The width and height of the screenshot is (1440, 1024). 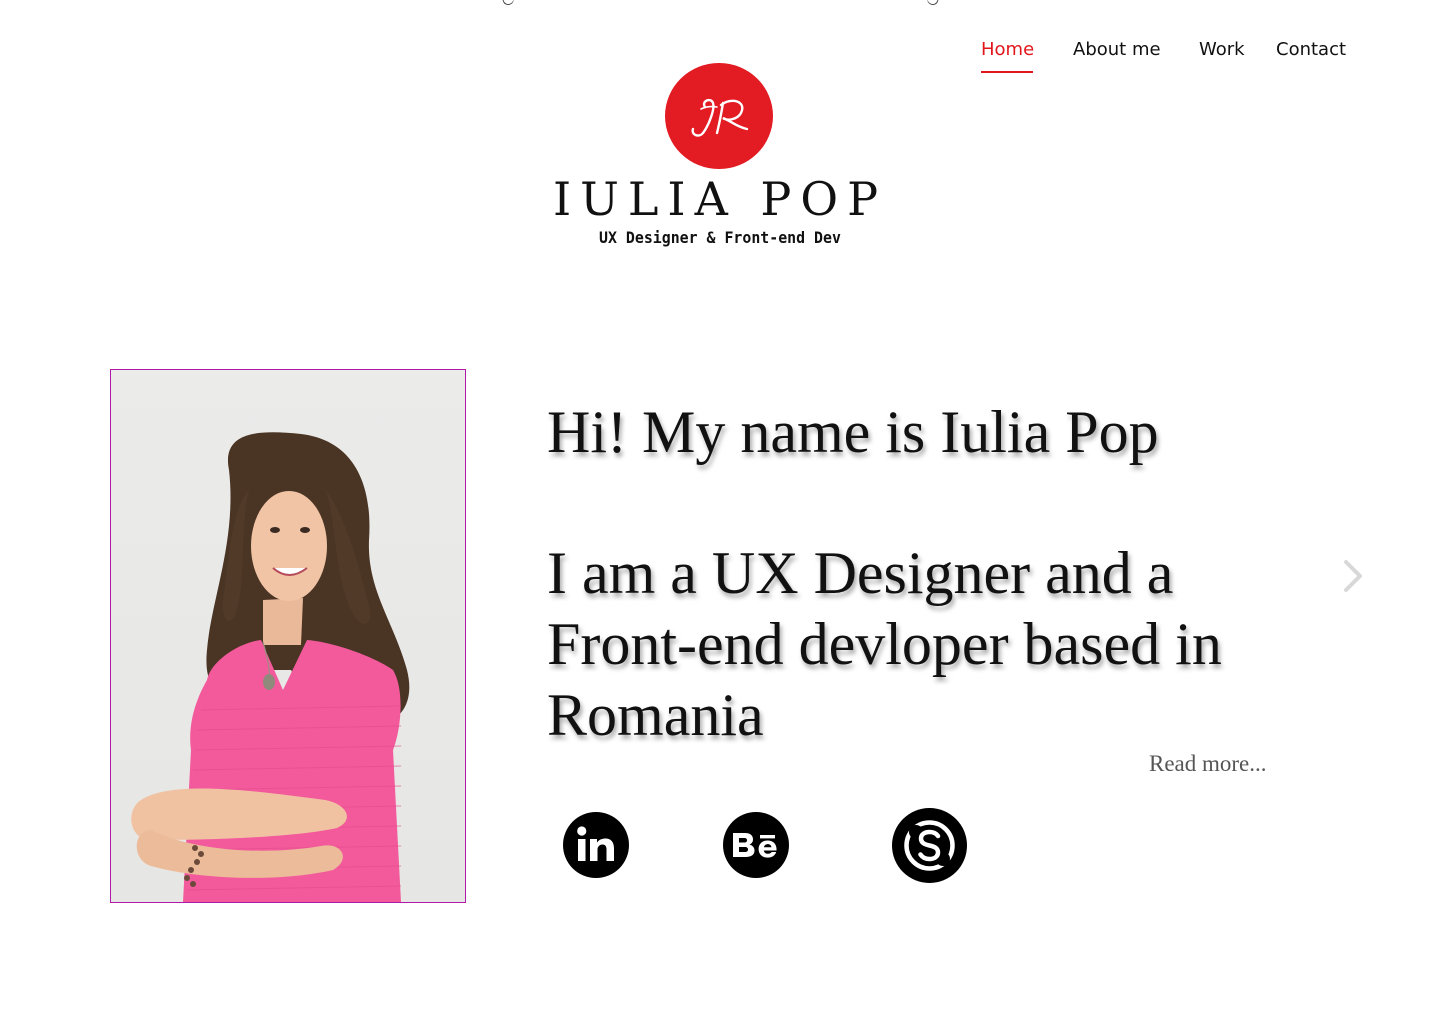 What do you see at coordinates (1117, 50) in the screenshot?
I see `nav-item-about-me: About me` at bounding box center [1117, 50].